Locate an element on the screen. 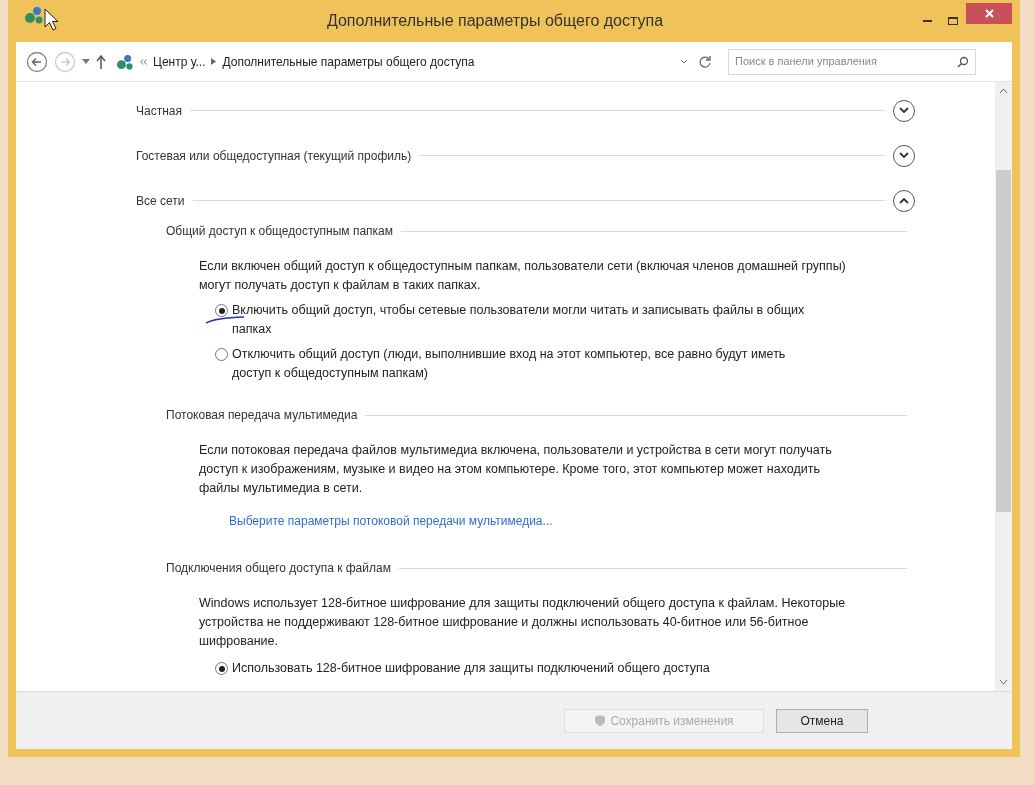 The image size is (1035, 785). close-button is located at coordinates (989, 13).